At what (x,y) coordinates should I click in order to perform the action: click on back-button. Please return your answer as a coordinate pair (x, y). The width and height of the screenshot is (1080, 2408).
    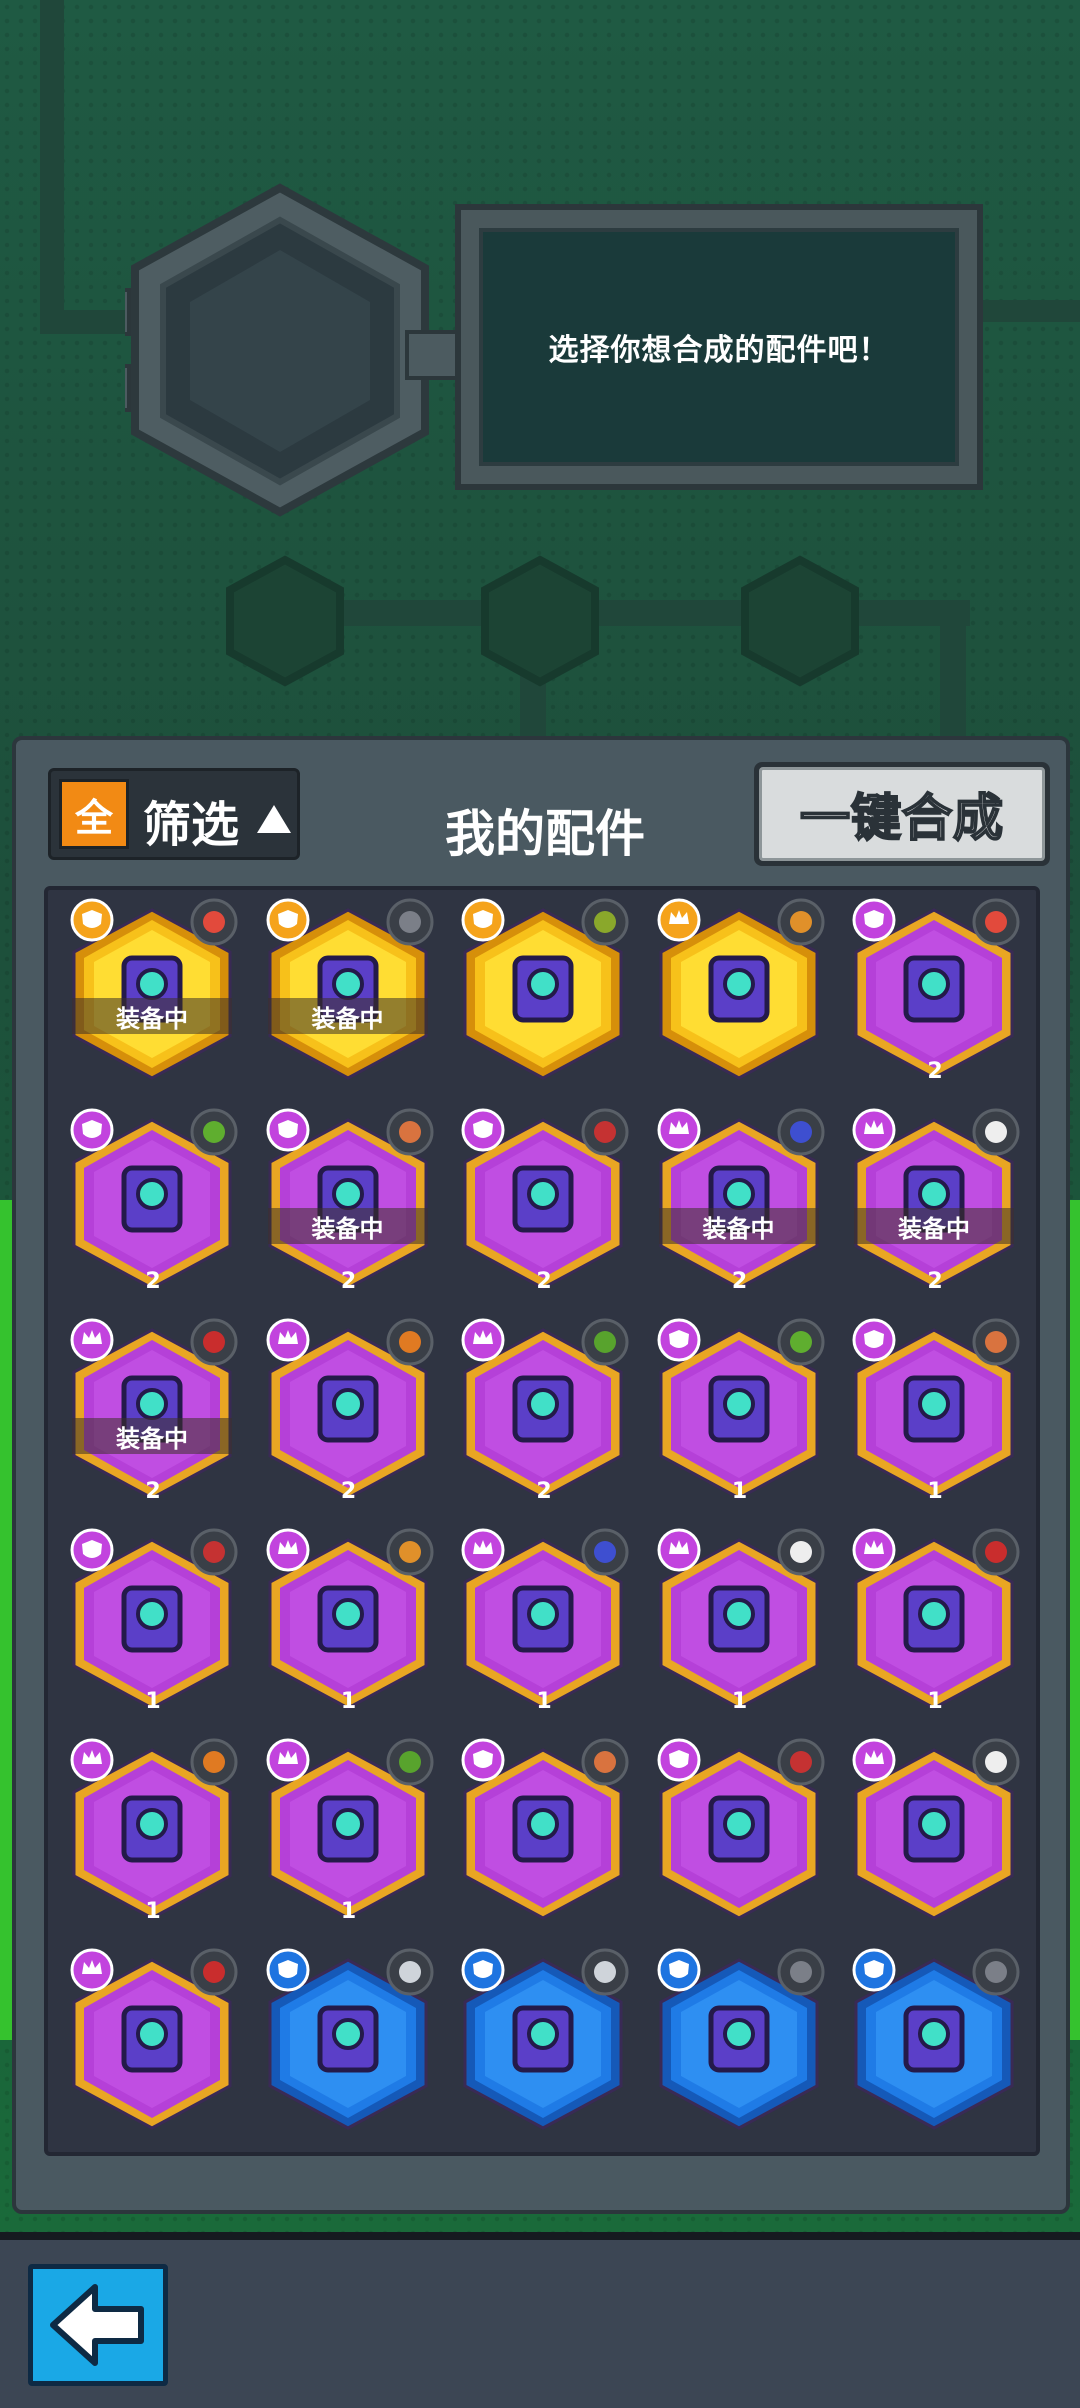
    Looking at the image, I should click on (98, 2325).